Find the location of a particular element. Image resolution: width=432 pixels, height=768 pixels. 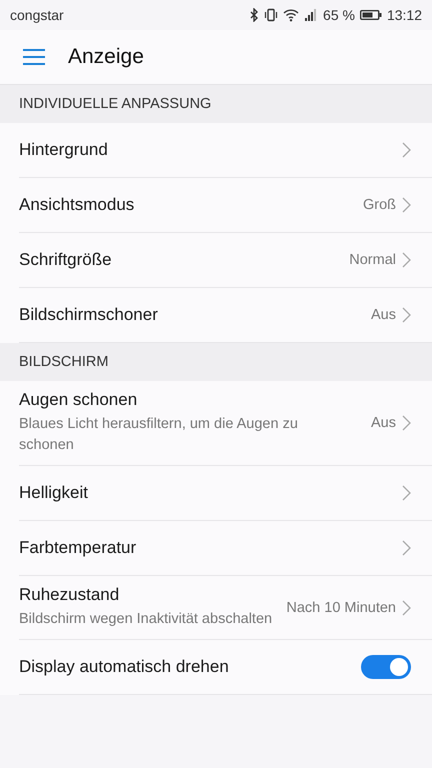

section-header: INDIVIDUELLE ANPASSUNG is located at coordinates (216, 104).